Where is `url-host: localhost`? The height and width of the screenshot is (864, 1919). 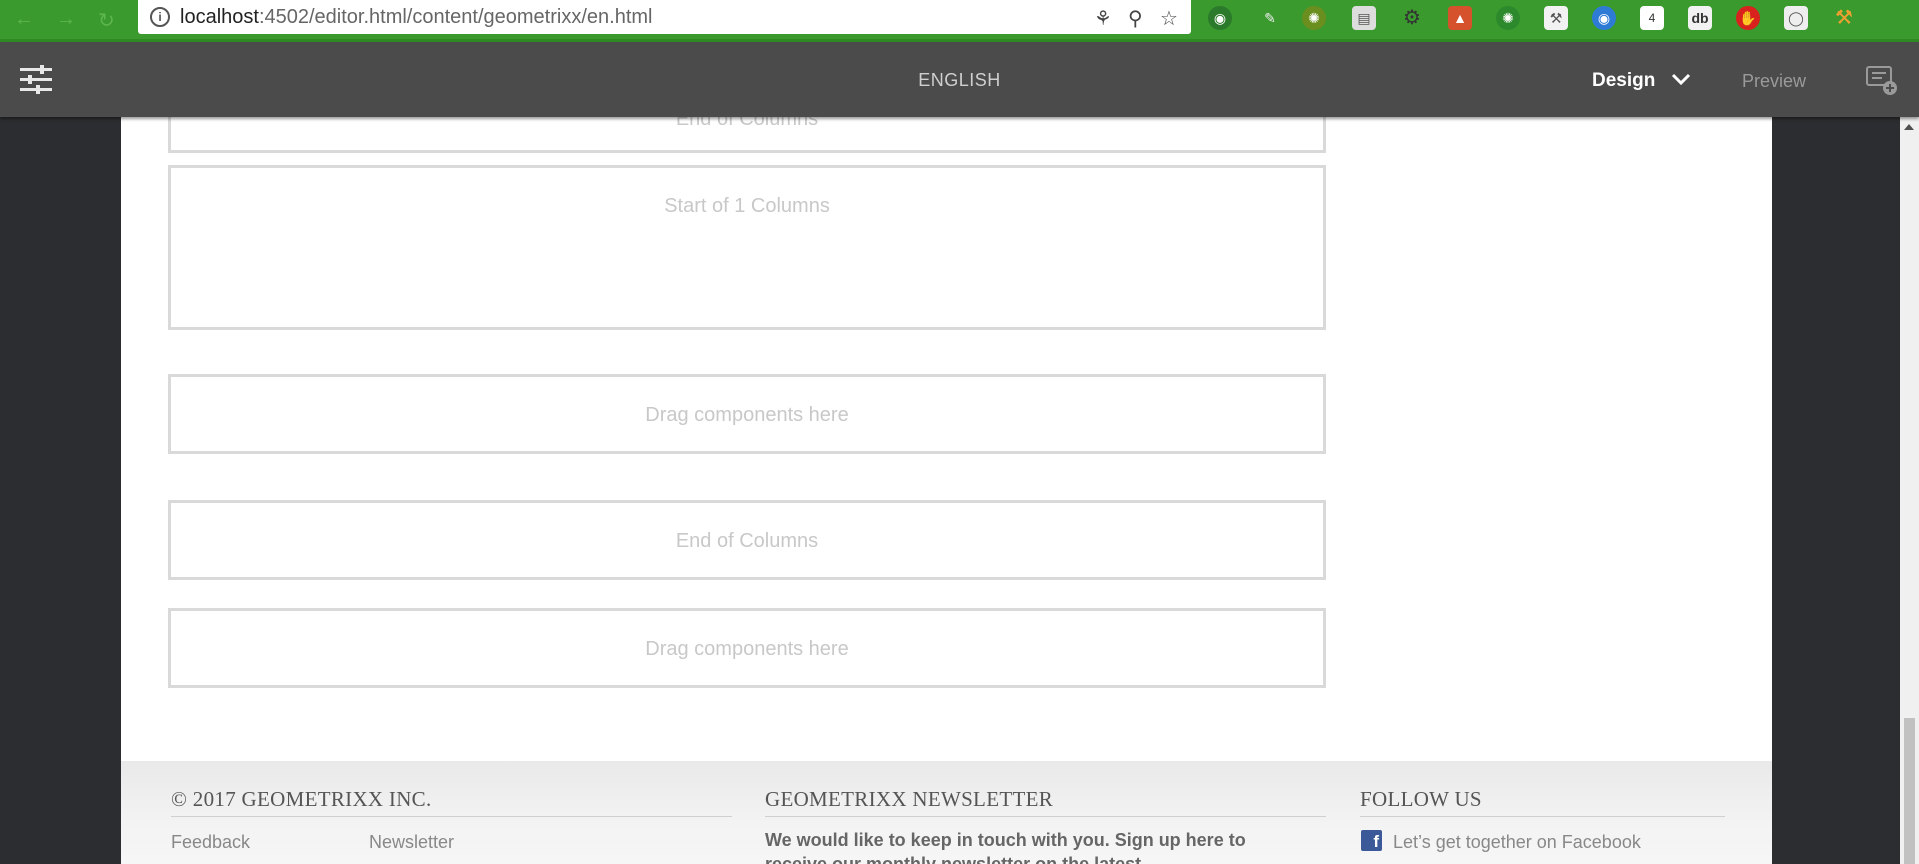
url-host: localhost is located at coordinates (219, 17).